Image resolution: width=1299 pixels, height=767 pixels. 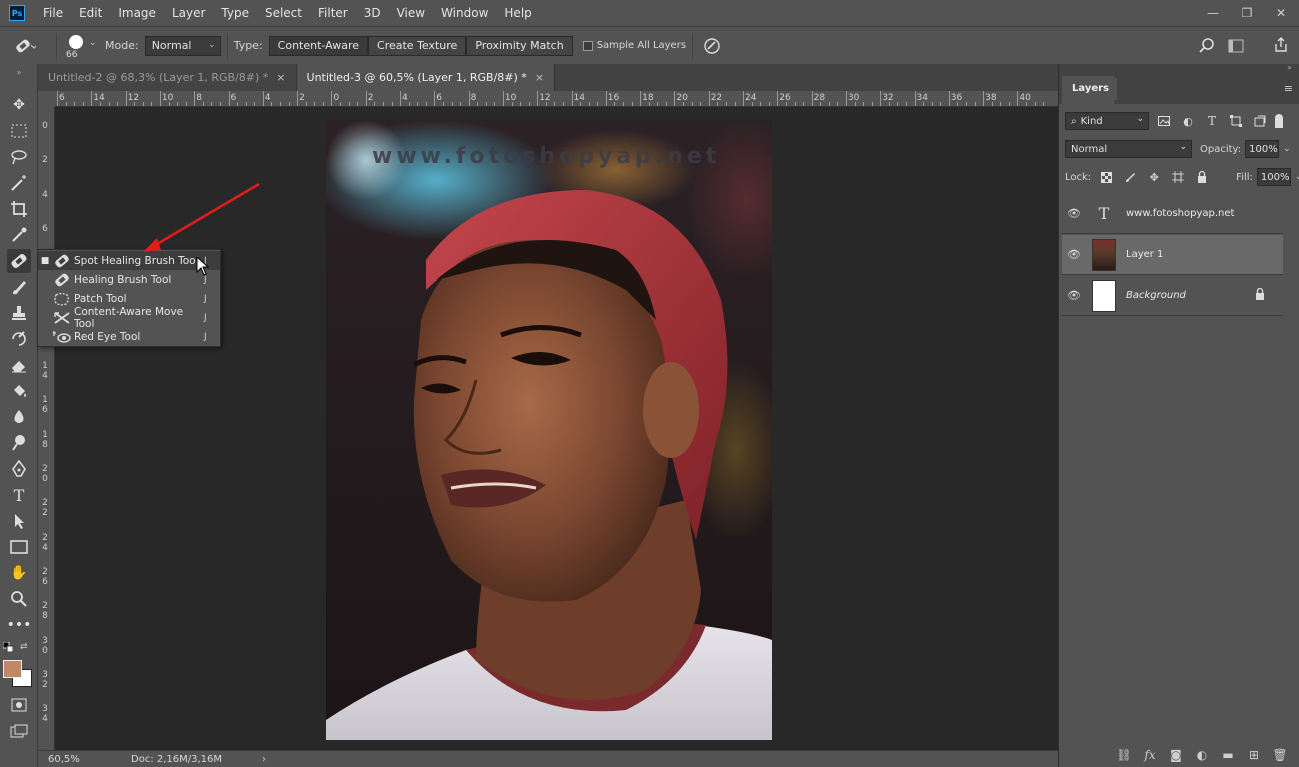 I want to click on layer-name: www.fotoshopyap.net, so click(x=1204, y=213).